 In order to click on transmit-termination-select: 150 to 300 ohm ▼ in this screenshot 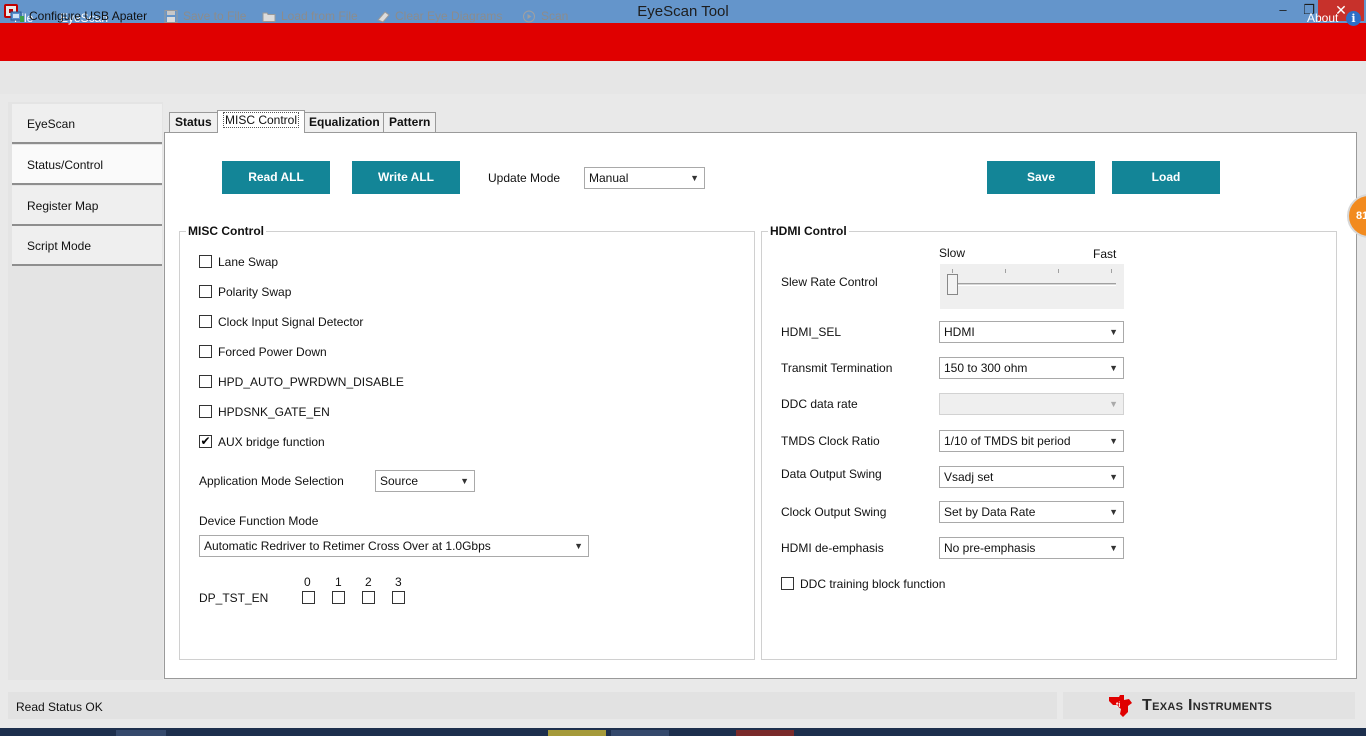, I will do `click(1031, 368)`.